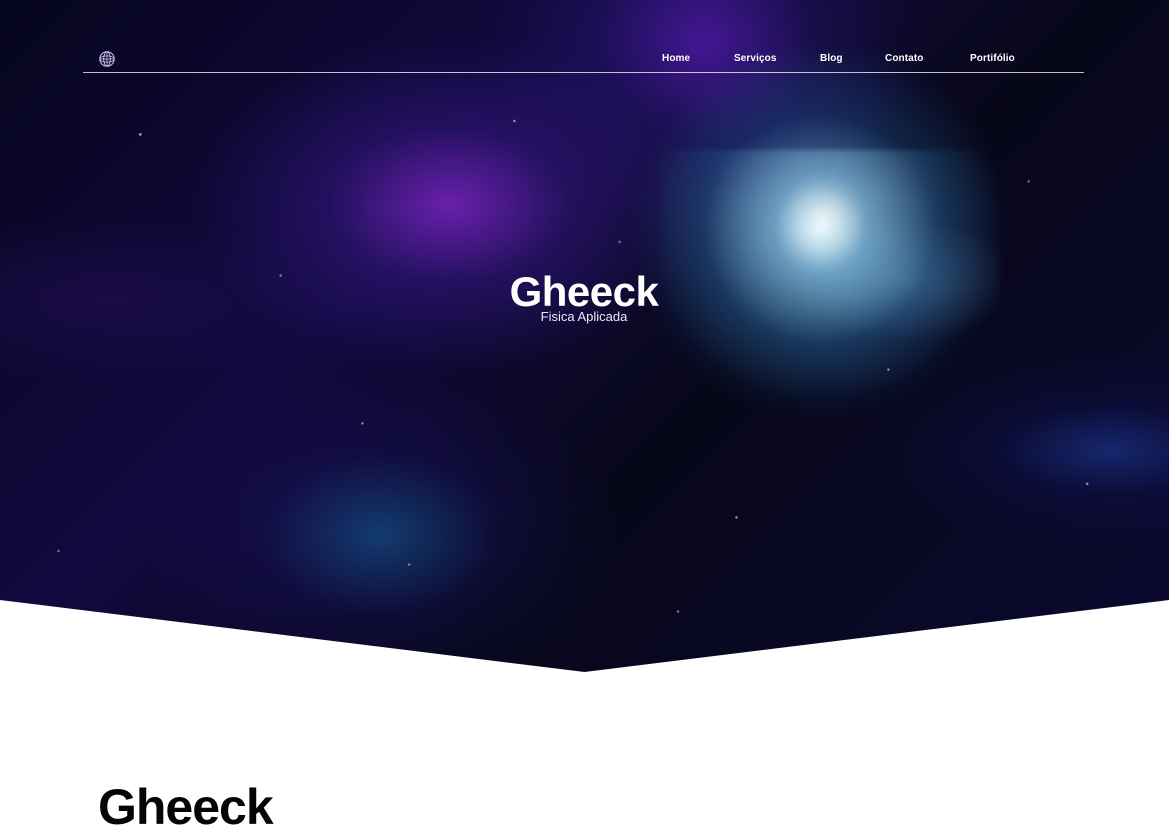 This screenshot has height=835, width=1169. What do you see at coordinates (904, 59) in the screenshot?
I see `nav-contato-link: Contato` at bounding box center [904, 59].